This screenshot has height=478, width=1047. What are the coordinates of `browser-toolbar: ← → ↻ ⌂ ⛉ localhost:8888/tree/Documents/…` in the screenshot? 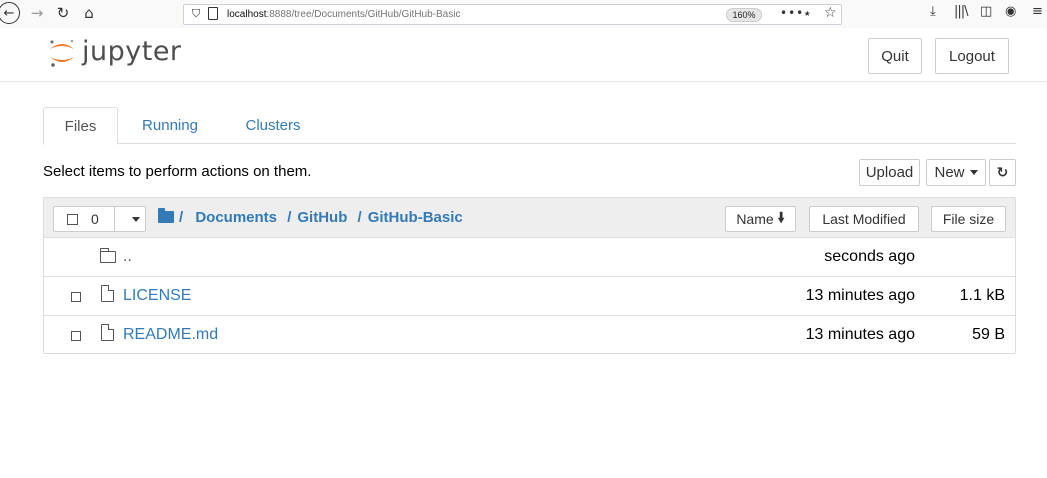 It's located at (523, 14).